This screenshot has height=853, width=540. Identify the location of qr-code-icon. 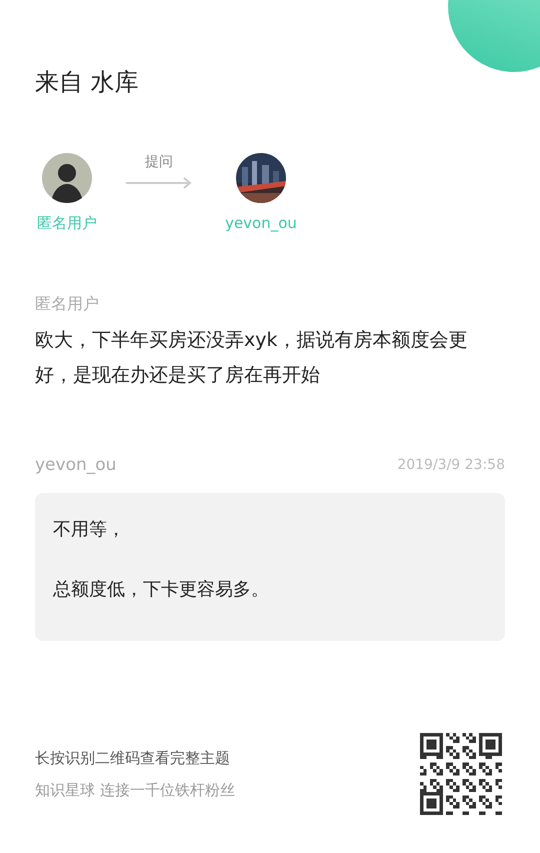
(461, 774).